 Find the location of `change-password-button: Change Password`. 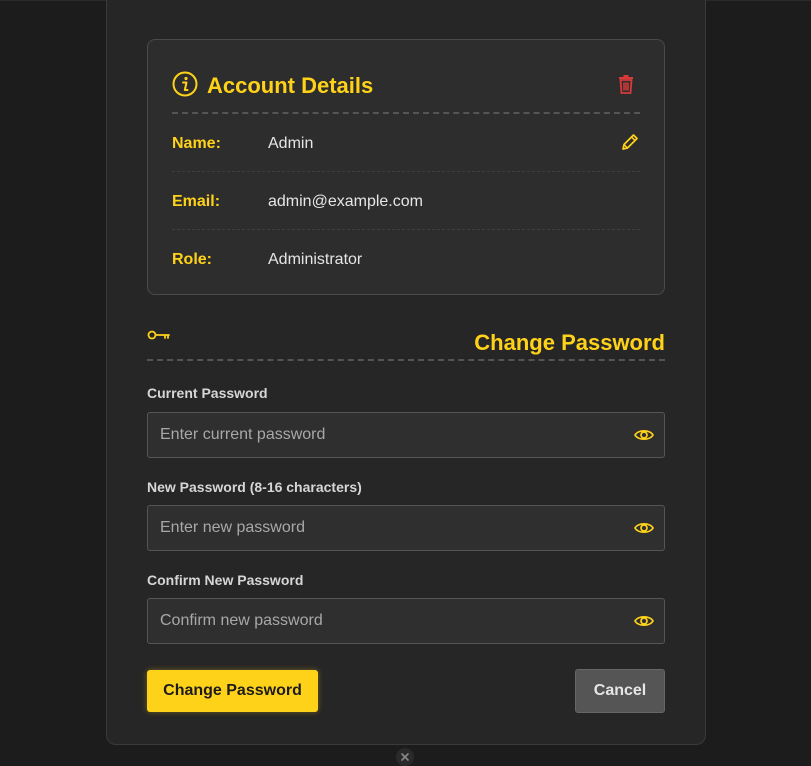

change-password-button: Change Password is located at coordinates (232, 691).